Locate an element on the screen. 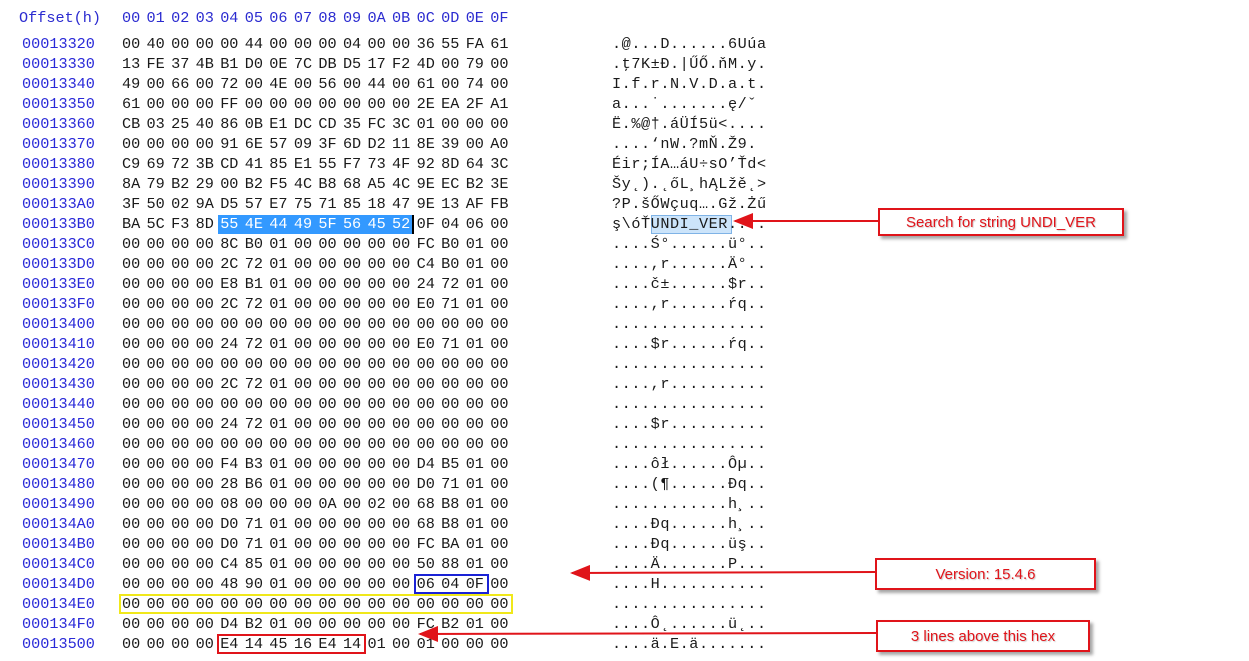 This screenshot has height=661, width=1249. lines-above-arrow is located at coordinates (647, 633).